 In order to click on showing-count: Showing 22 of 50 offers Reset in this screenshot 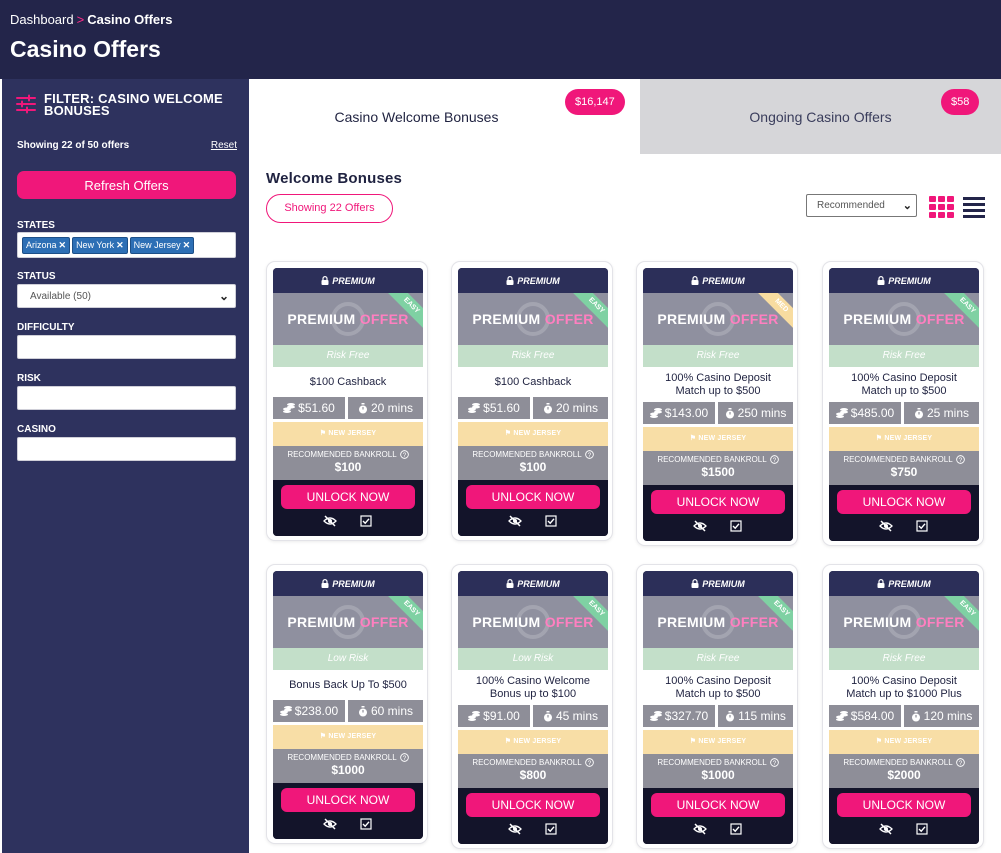, I will do `click(127, 145)`.